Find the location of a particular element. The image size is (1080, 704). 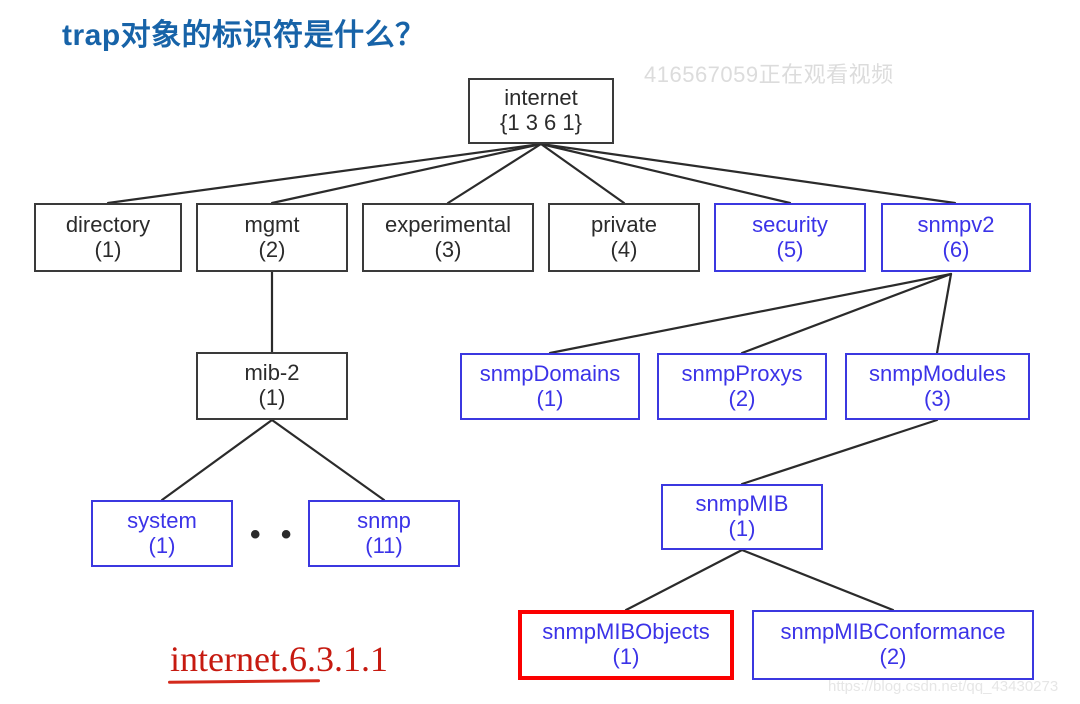

tree-node-snmpMIBConformance: snmpMIBConformance (2) is located at coordinates (893, 645).